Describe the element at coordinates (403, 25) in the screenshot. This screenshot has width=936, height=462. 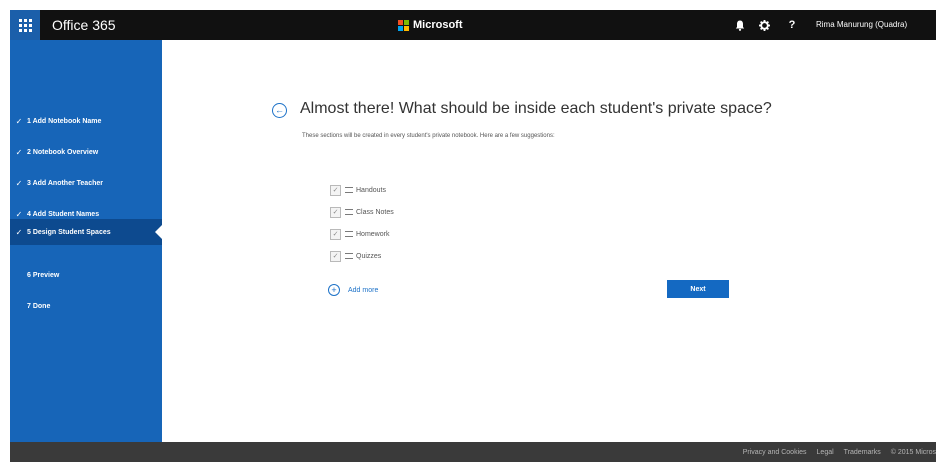
I see `microsoft-logo-icon` at that location.